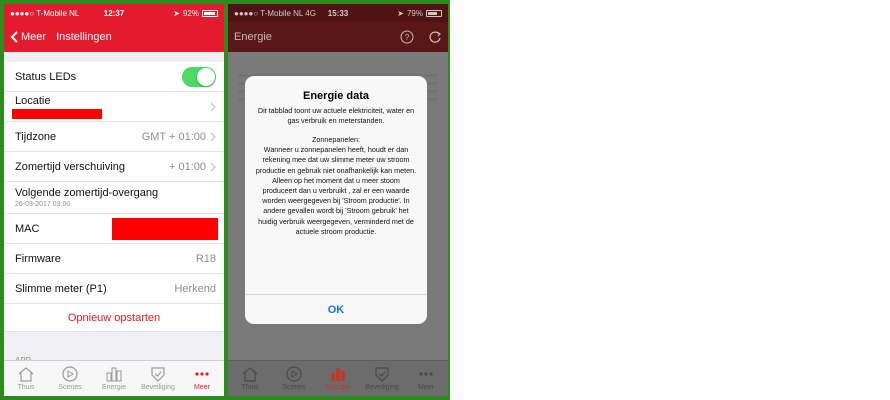  Describe the element at coordinates (45, 13) in the screenshot. I see `carrier-label: ●●●●○ T-Mobile NL` at that location.